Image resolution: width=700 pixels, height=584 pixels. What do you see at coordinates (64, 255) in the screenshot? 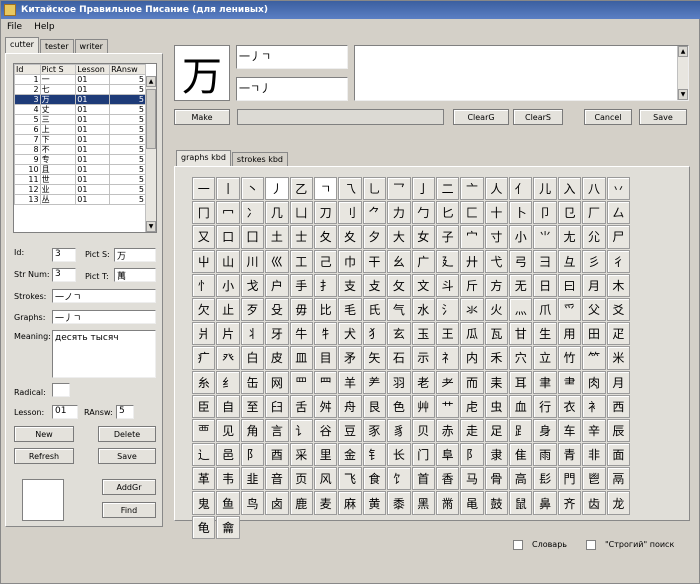
I see `id-field: 3` at bounding box center [64, 255].